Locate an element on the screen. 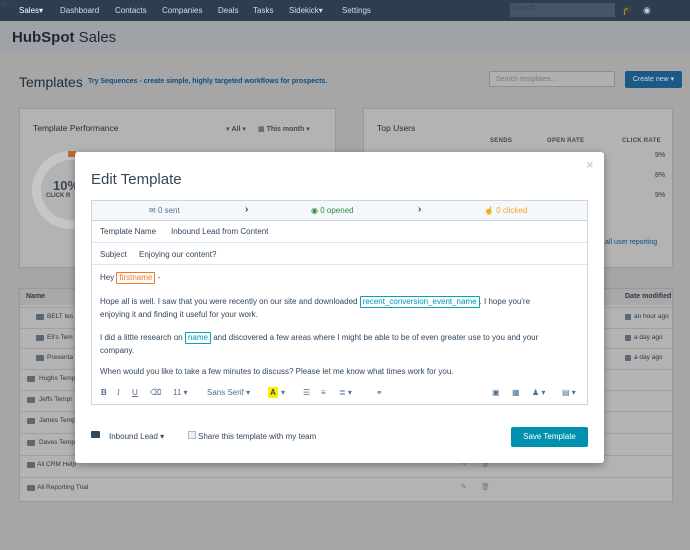  opened-stat: ◉ 0 opened is located at coordinates (332, 210).